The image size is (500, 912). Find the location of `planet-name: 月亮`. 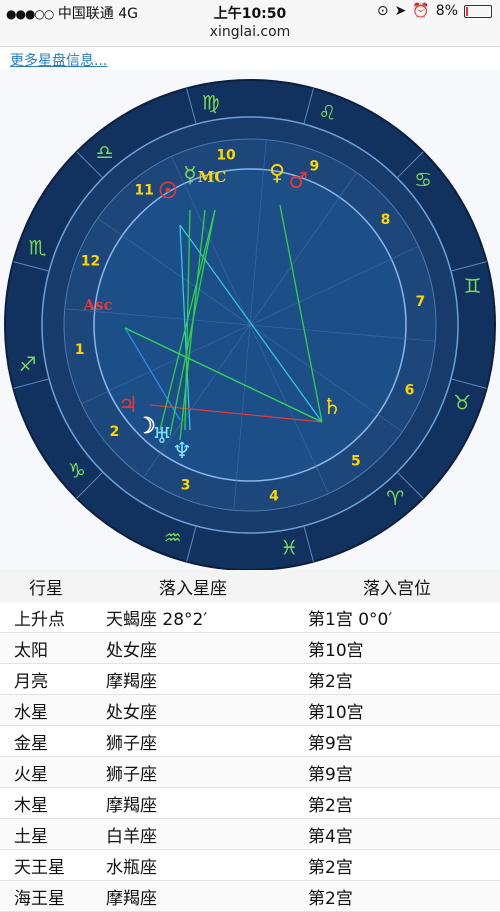

planet-name: 月亮 is located at coordinates (46, 679).